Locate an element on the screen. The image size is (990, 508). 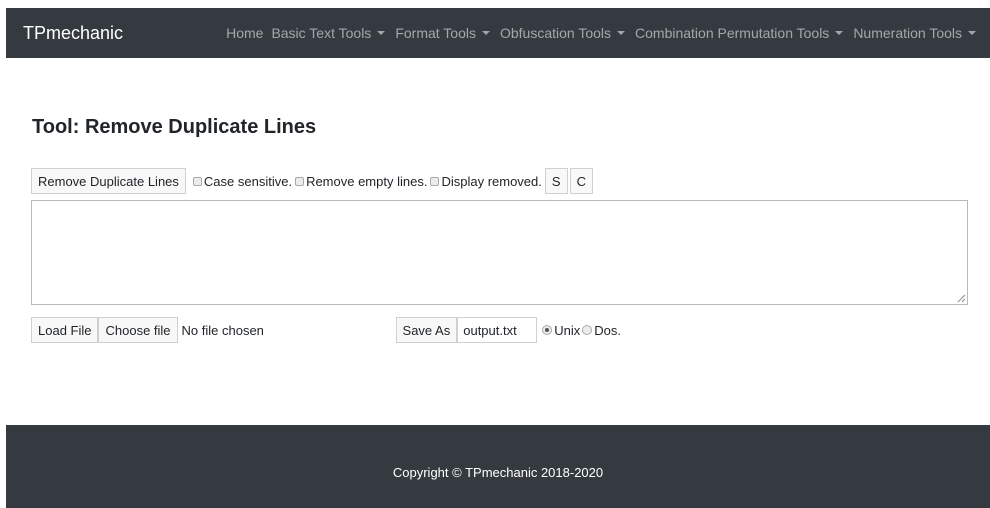
nav-combination-permutation-tools-label: Combination Permutation Tools is located at coordinates (732, 33).